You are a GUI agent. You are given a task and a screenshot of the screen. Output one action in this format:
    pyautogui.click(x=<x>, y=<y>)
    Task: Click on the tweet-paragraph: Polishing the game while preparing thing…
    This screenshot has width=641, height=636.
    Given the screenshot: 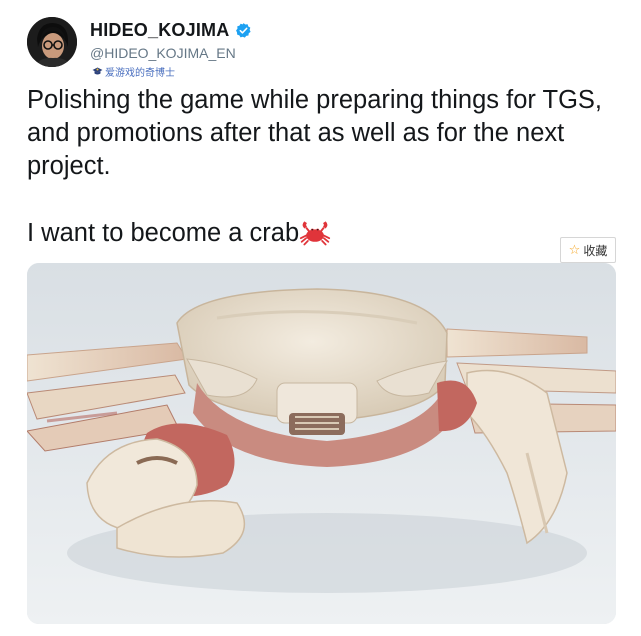 What is the action you would take?
    pyautogui.click(x=315, y=133)
    